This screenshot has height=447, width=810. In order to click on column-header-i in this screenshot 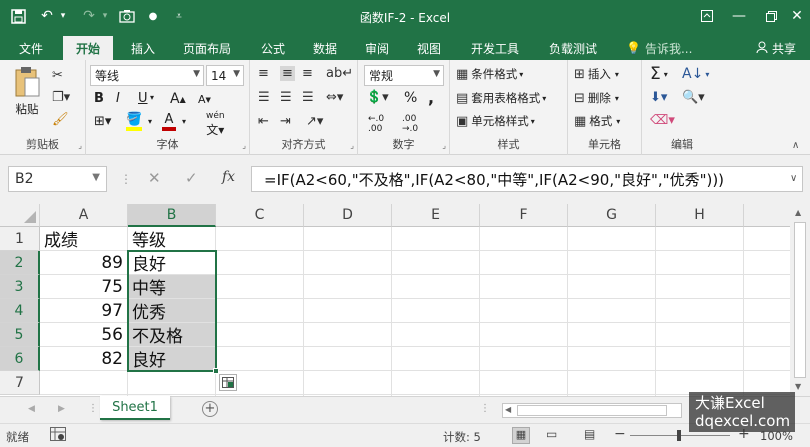, I will do `click(767, 215)`.